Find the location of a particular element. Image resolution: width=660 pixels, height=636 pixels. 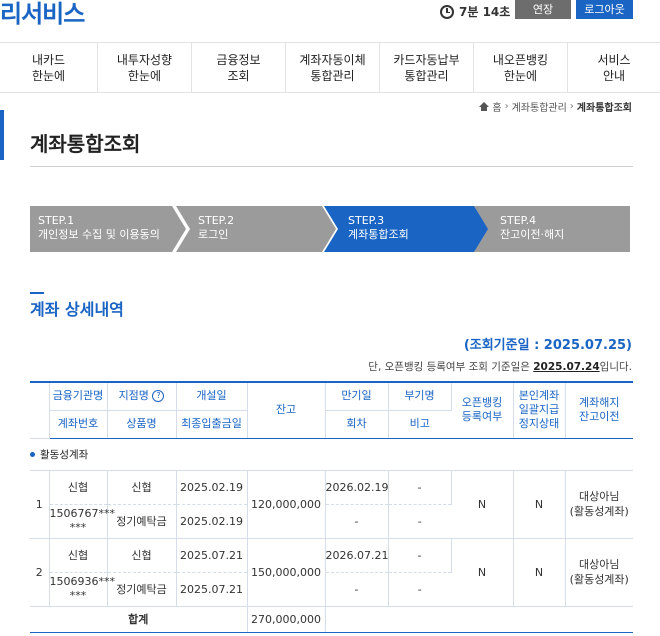

section-title: 계좌 상세내역 is located at coordinates (77, 309).